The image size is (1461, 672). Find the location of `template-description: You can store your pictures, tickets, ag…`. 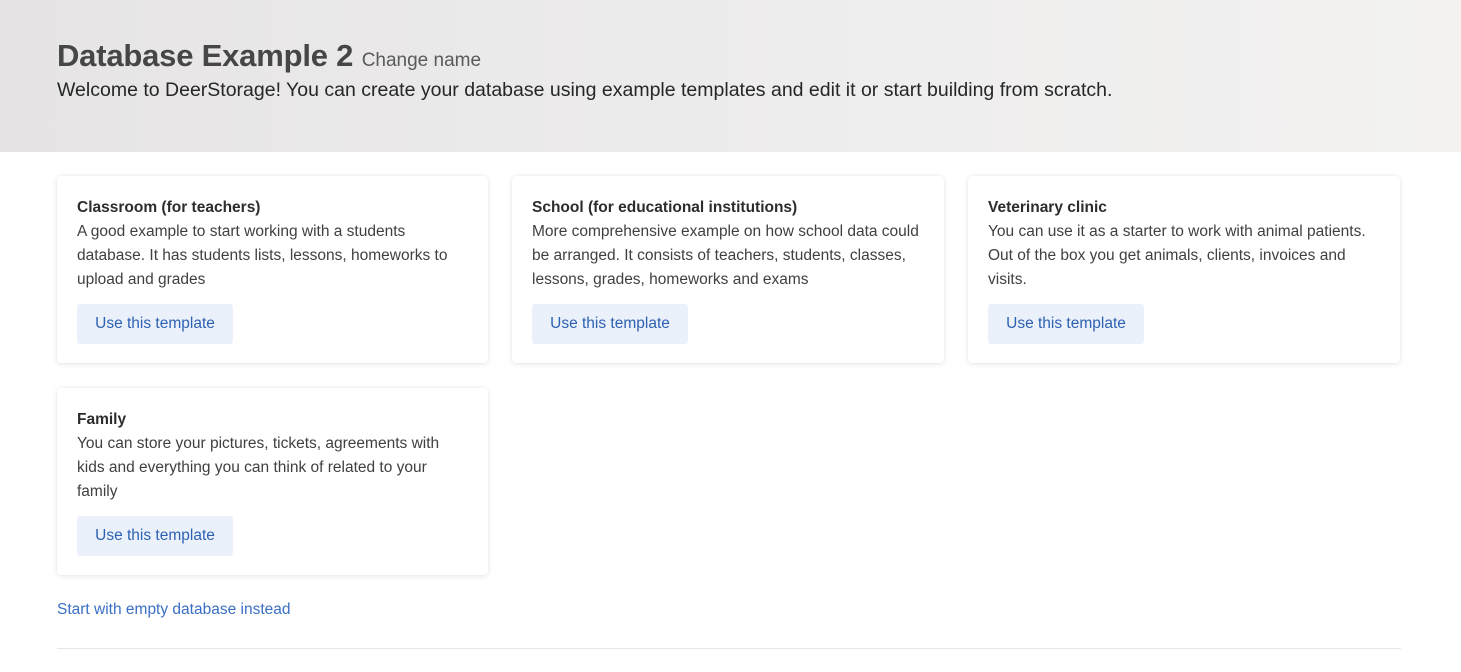

template-description: You can store your pictures, tickets, ag… is located at coordinates (258, 467).